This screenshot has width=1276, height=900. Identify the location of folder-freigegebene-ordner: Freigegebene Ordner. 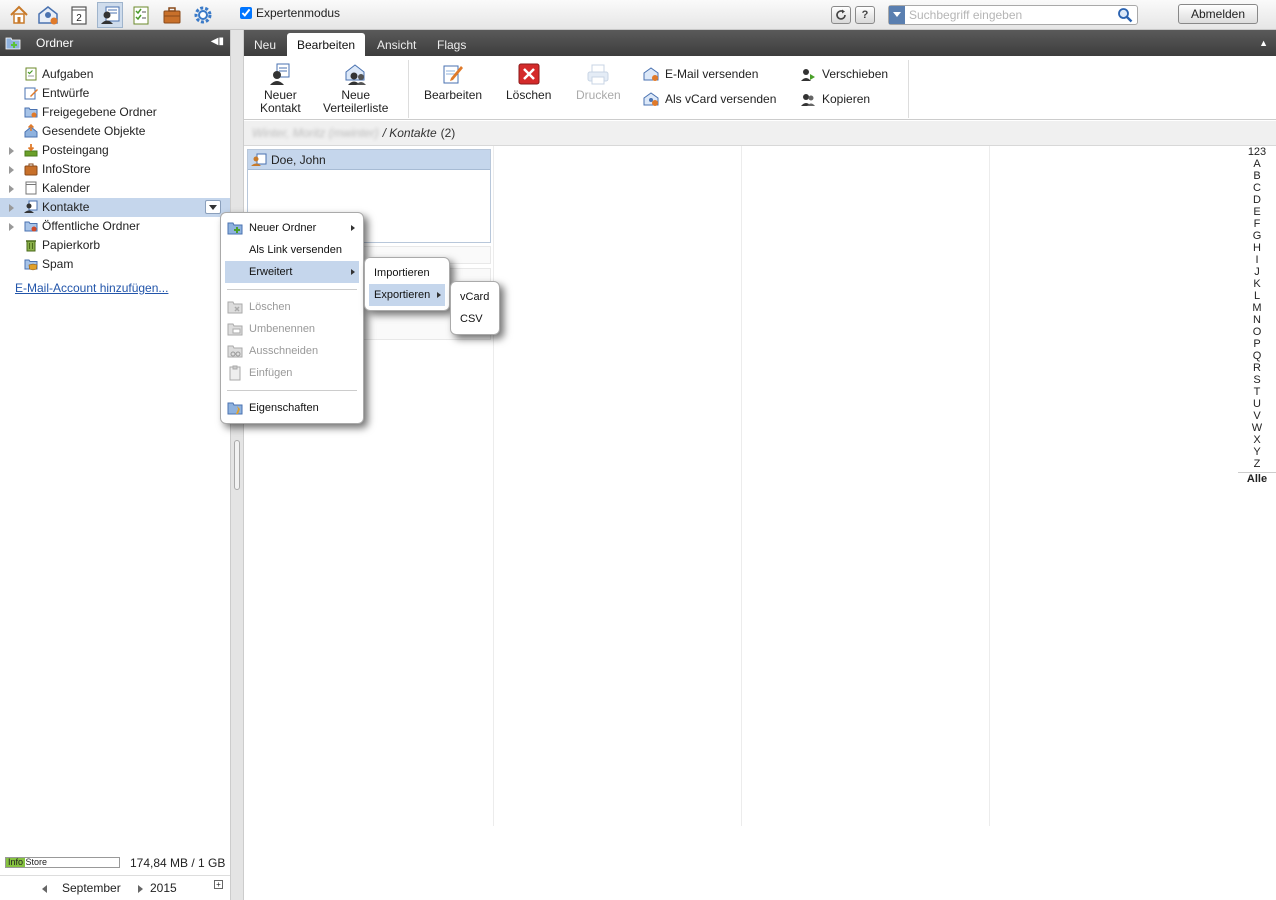
(115, 112).